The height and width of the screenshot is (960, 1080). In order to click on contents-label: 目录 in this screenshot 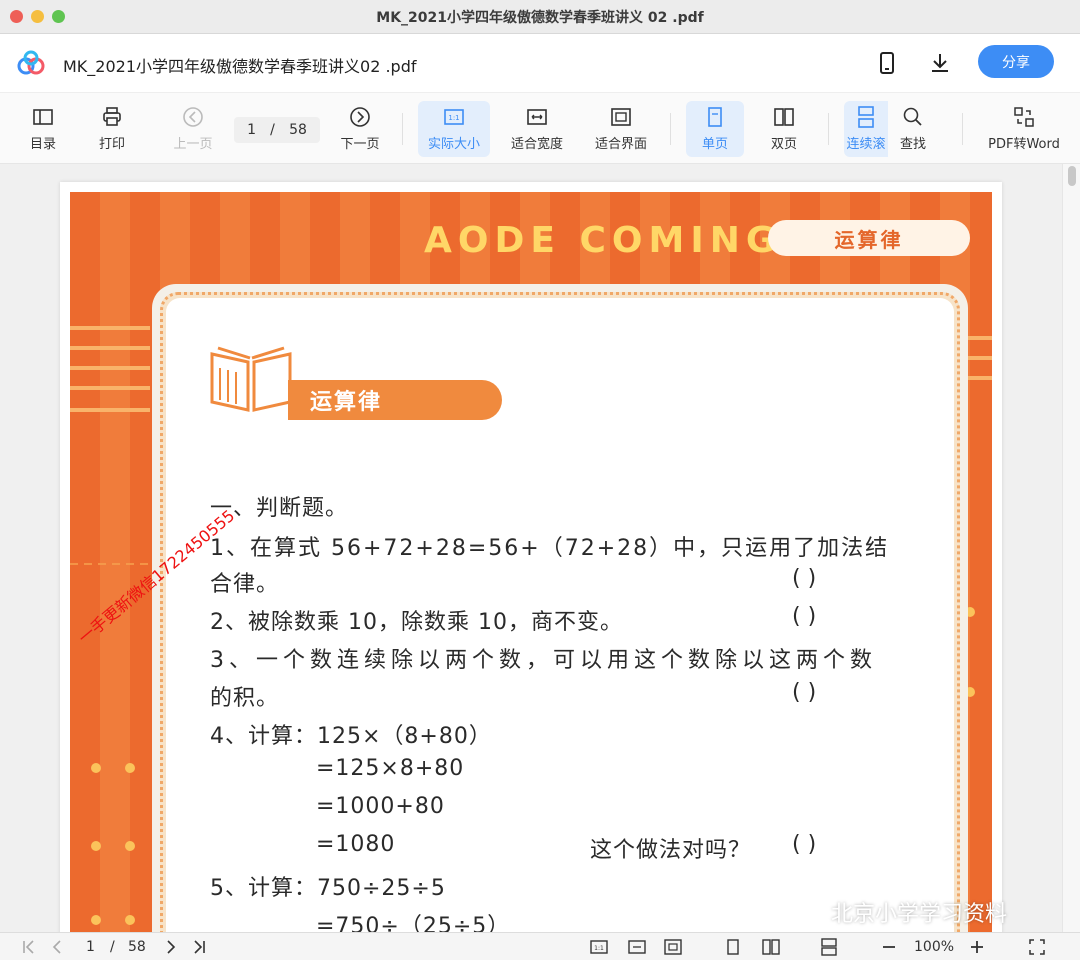, I will do `click(42, 144)`.